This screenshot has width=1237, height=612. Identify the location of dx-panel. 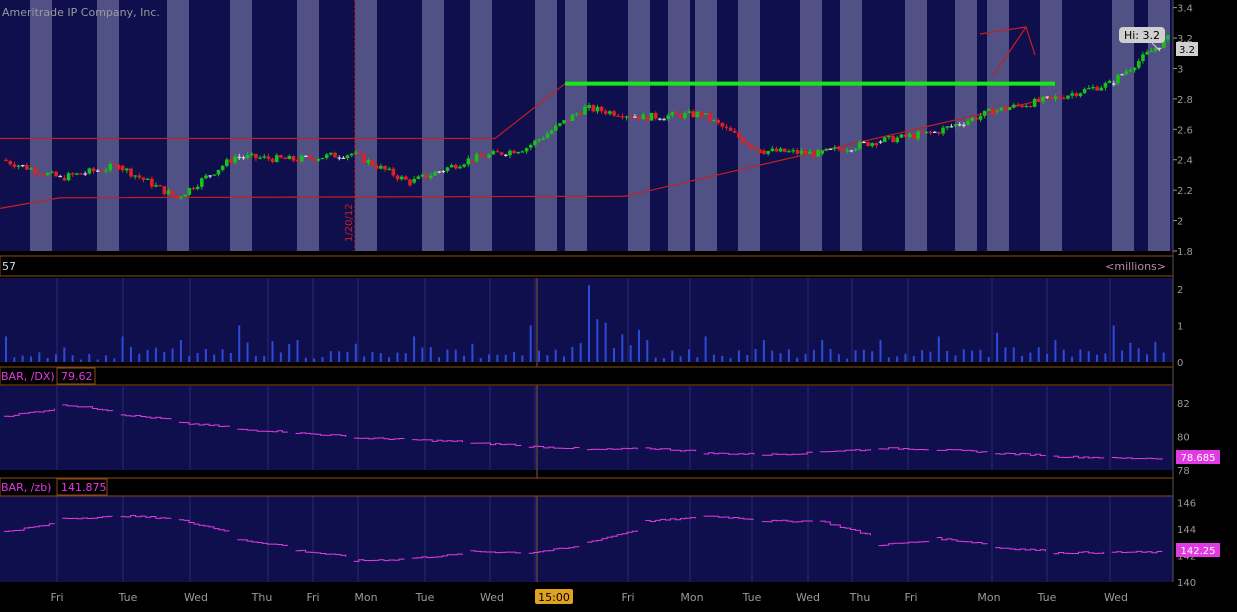
(586, 428).